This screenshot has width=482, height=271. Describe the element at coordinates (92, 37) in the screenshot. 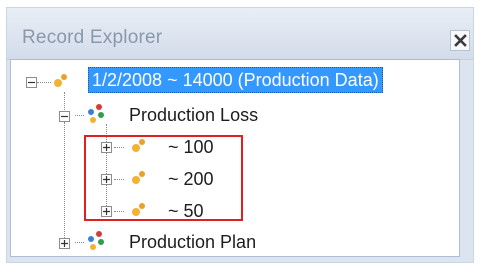

I see `panel-title: Record Explorer` at that location.